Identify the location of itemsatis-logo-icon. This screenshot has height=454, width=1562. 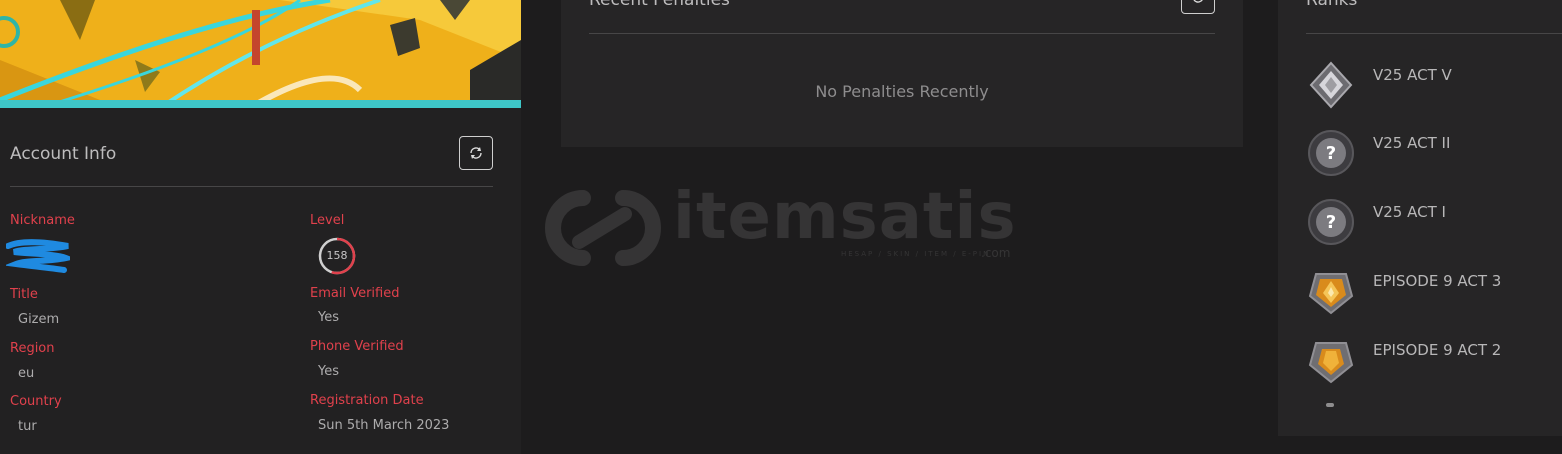
(603, 228).